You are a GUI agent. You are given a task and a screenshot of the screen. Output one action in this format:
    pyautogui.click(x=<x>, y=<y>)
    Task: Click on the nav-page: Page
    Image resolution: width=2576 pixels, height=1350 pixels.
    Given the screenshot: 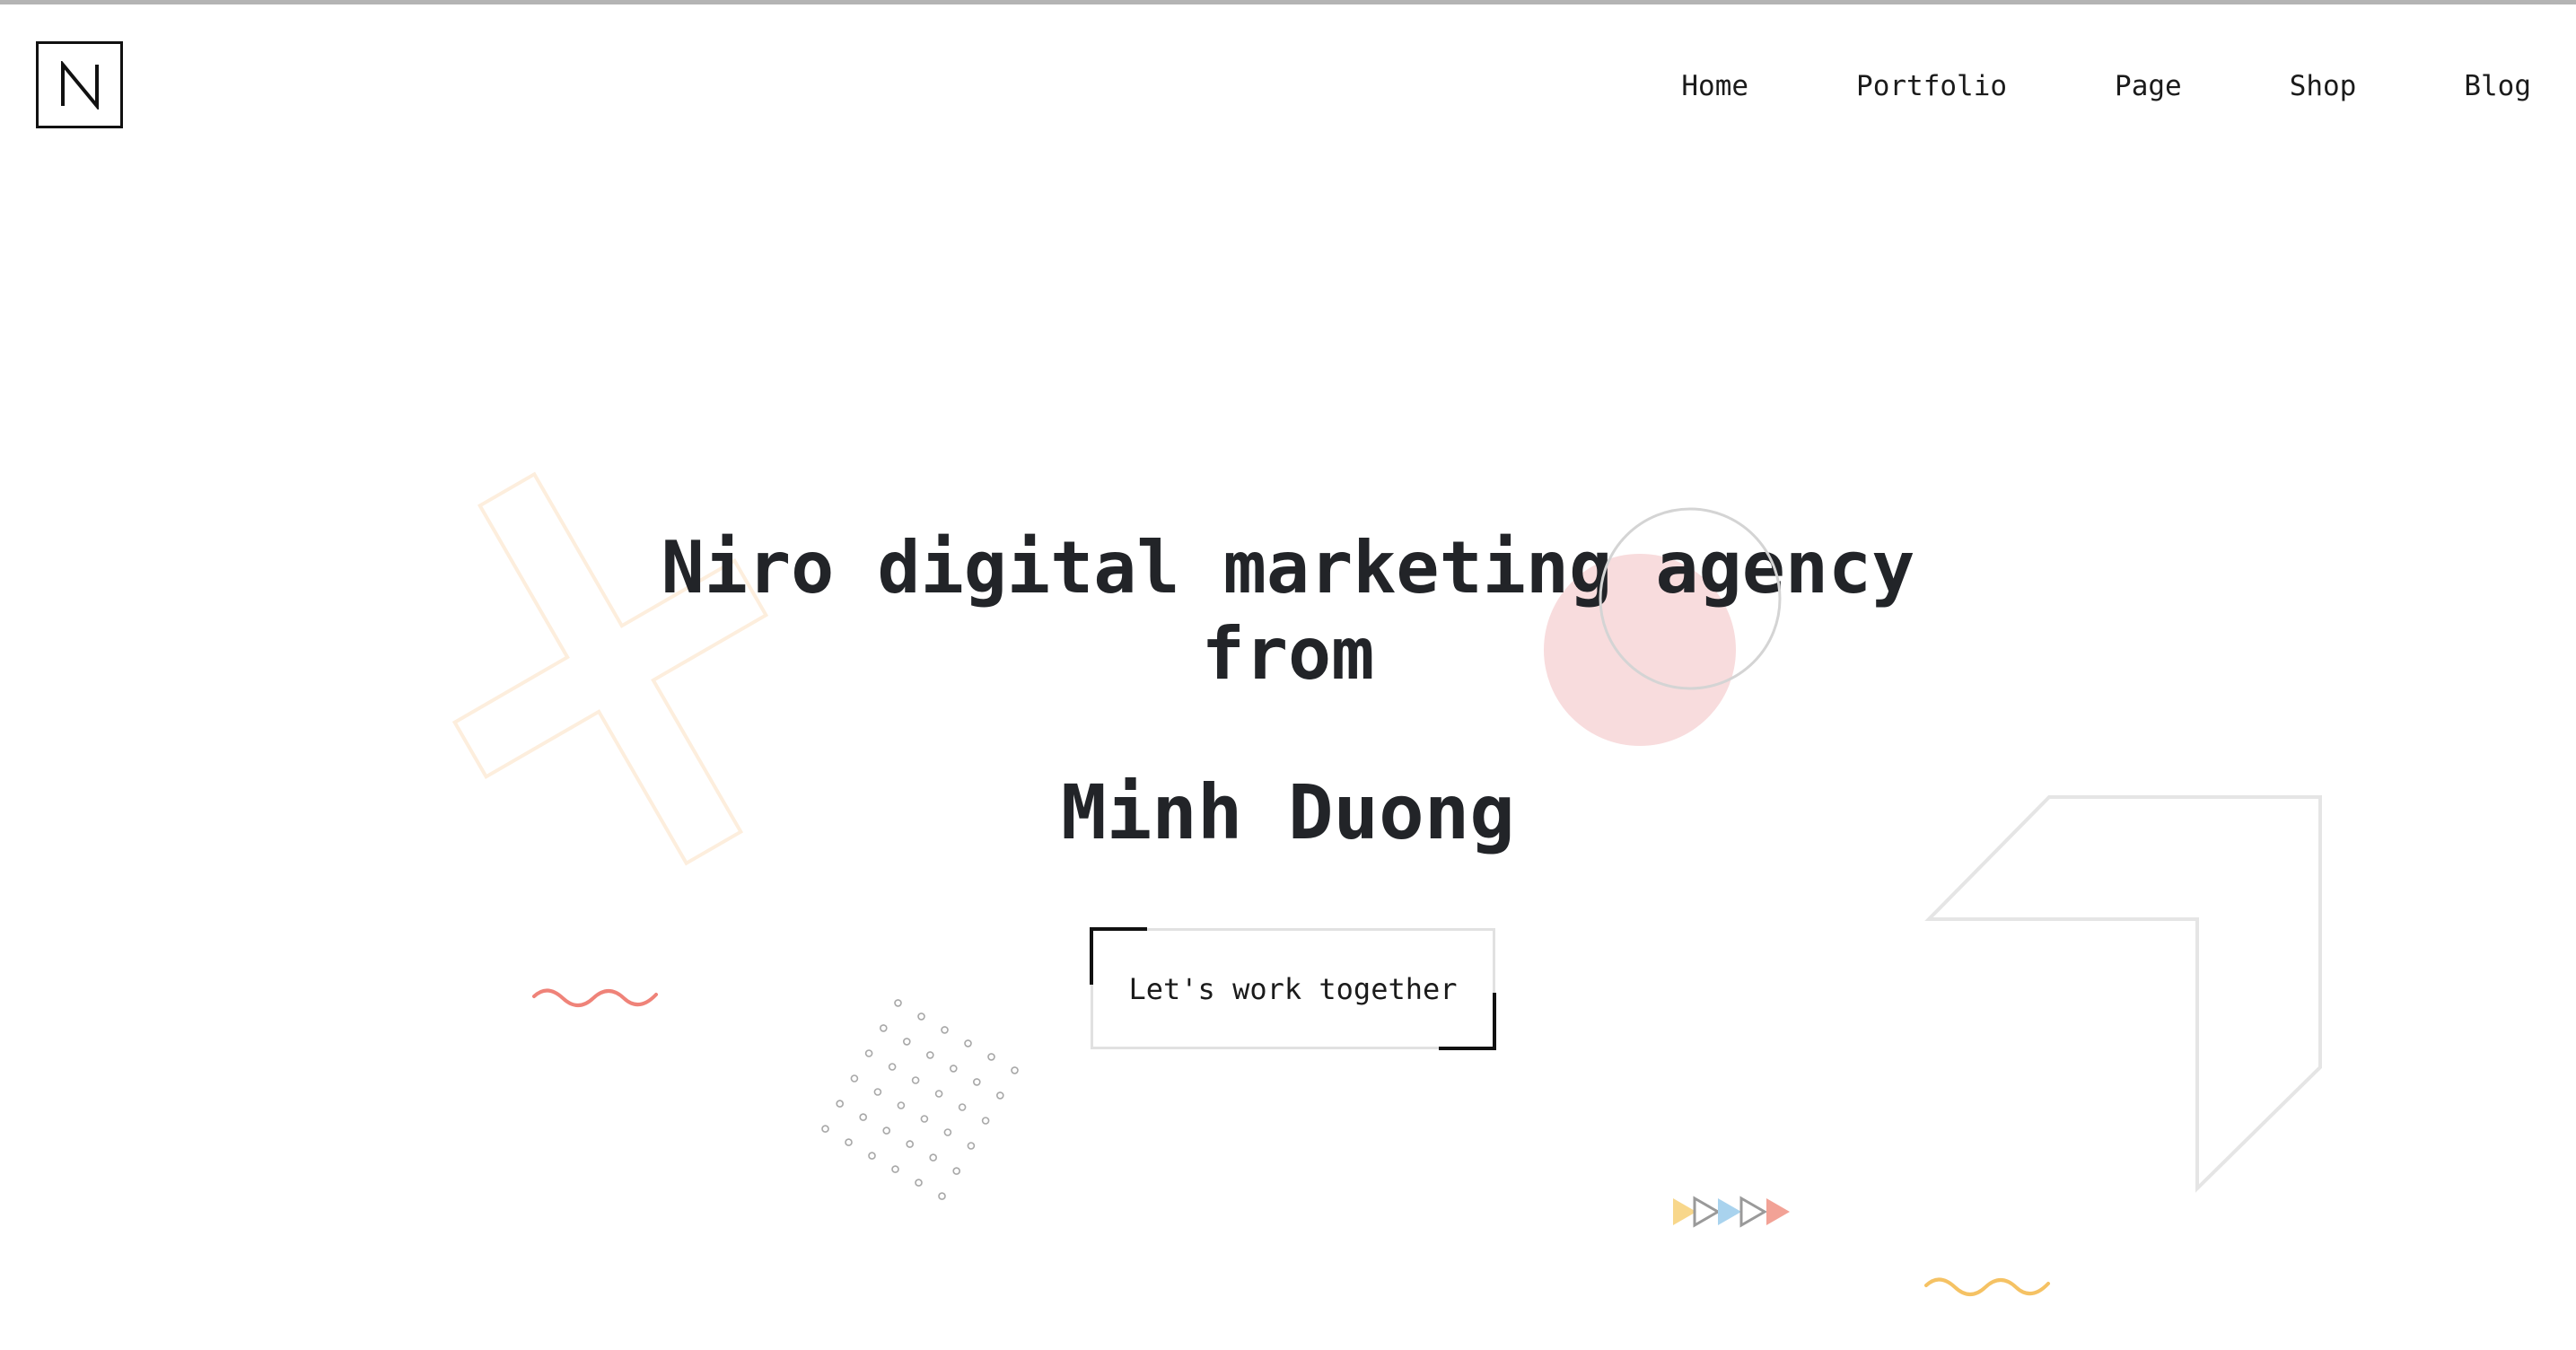 What is the action you would take?
    pyautogui.click(x=2148, y=86)
    